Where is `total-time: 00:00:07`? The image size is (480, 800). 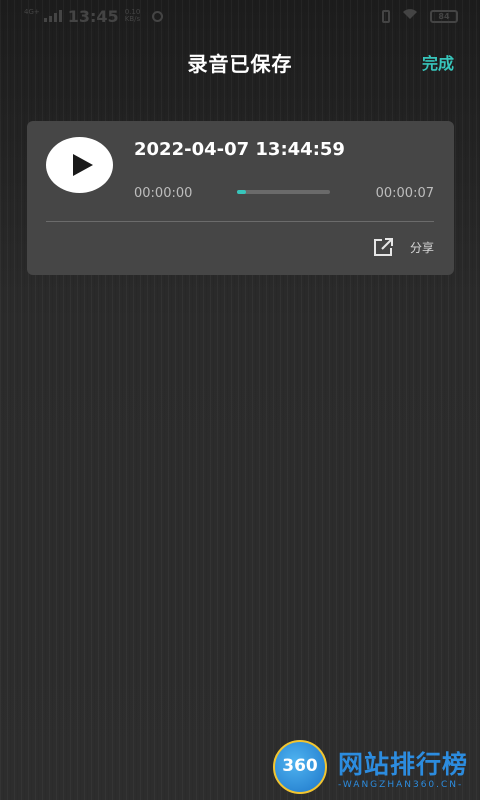
total-time: 00:00:07 is located at coordinates (404, 193).